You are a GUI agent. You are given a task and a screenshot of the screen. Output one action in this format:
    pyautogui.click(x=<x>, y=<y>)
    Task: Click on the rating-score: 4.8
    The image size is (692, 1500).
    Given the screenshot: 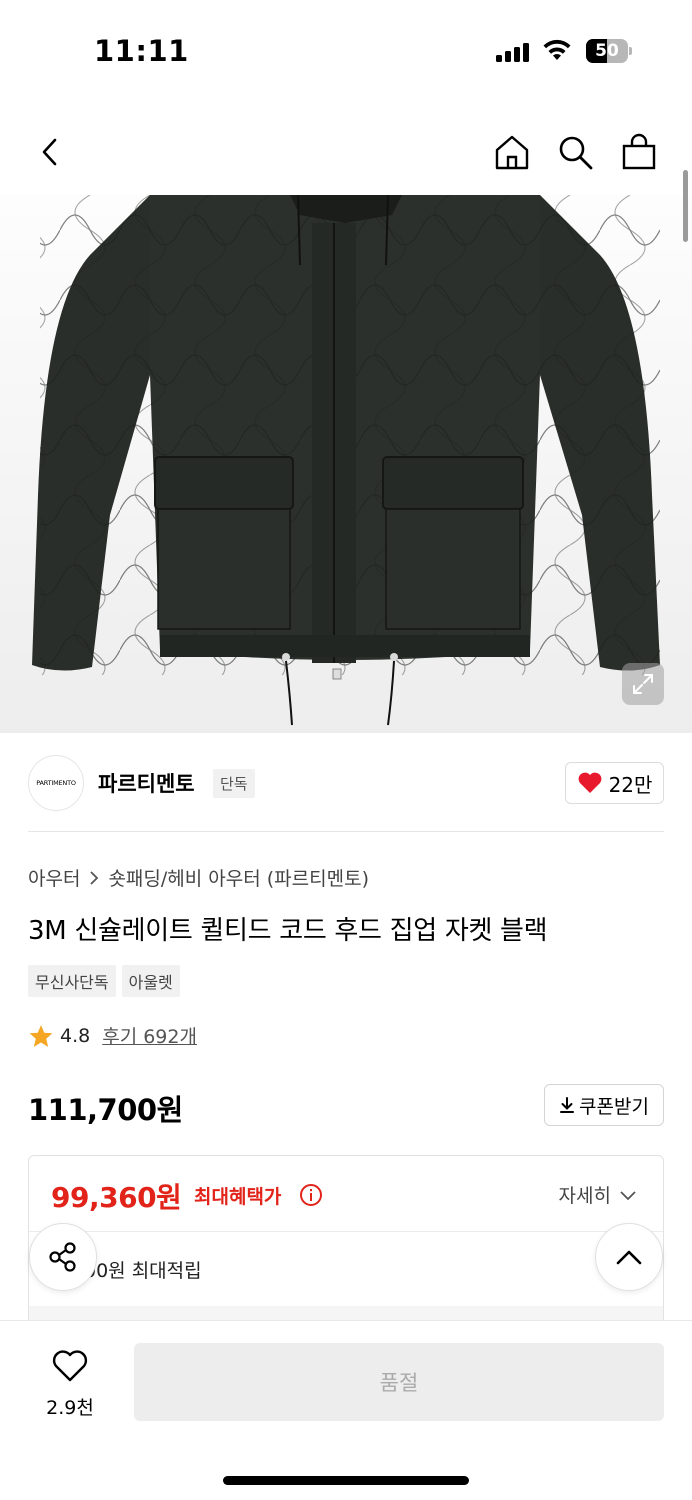 What is the action you would take?
    pyautogui.click(x=75, y=1035)
    